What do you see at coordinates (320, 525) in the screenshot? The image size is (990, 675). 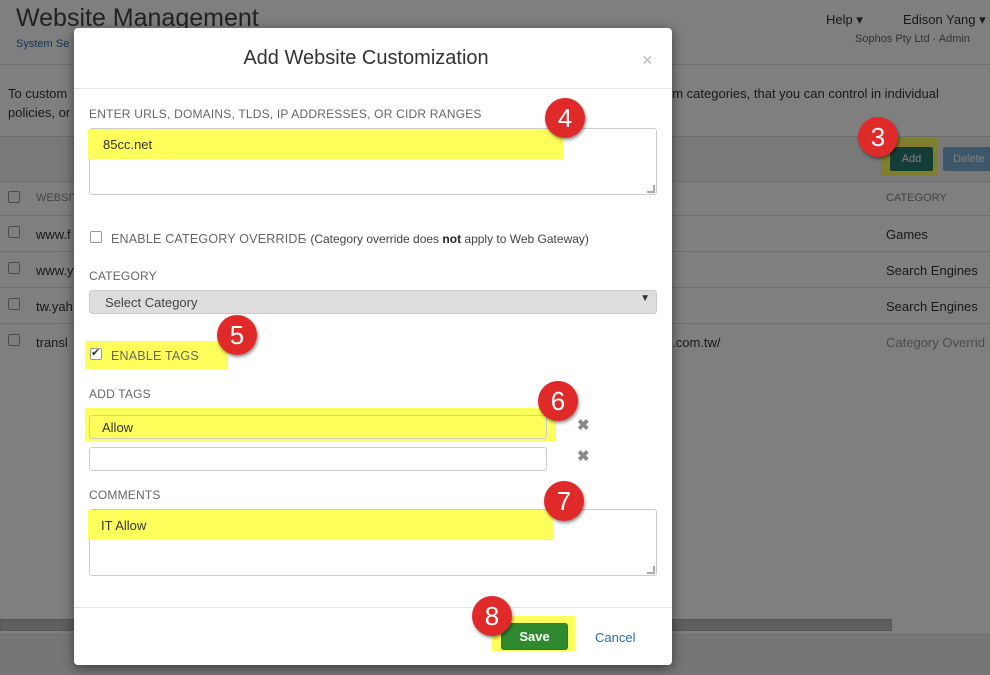 I see `comments-highlight` at bounding box center [320, 525].